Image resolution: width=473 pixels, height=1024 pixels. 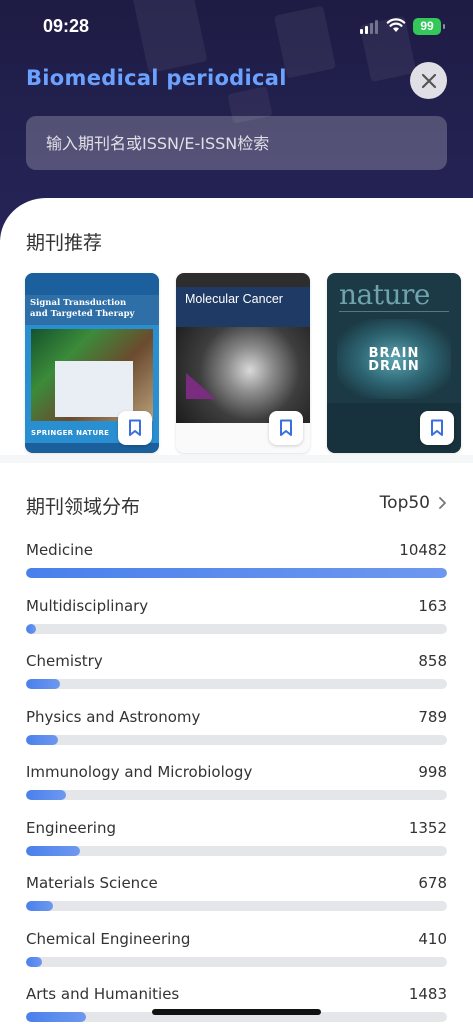 I want to click on field-name: Physics and Astronomy, so click(x=113, y=716).